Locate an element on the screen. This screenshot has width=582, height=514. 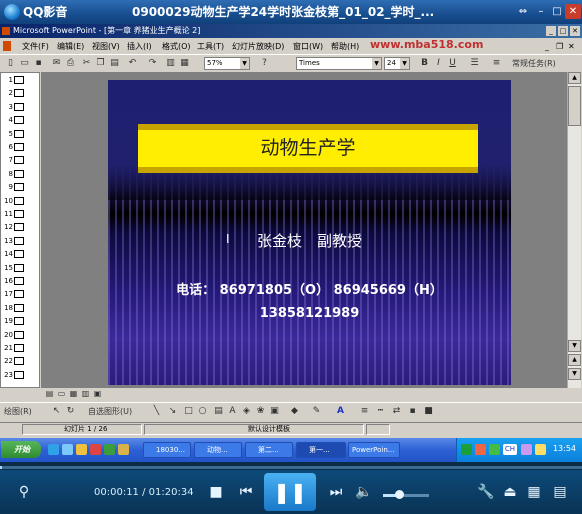
slide-thumbnail: 12 is located at coordinates (20, 227).